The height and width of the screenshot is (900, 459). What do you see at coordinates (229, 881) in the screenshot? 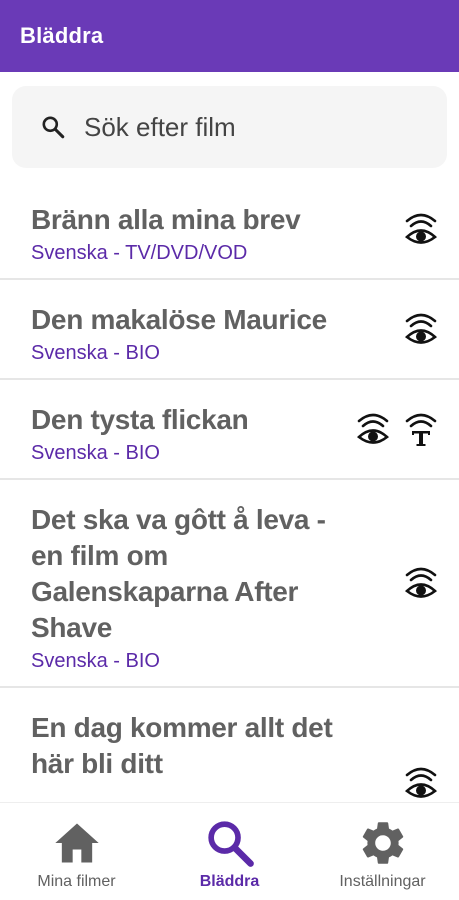
I see `nav-label: Bläddra` at bounding box center [229, 881].